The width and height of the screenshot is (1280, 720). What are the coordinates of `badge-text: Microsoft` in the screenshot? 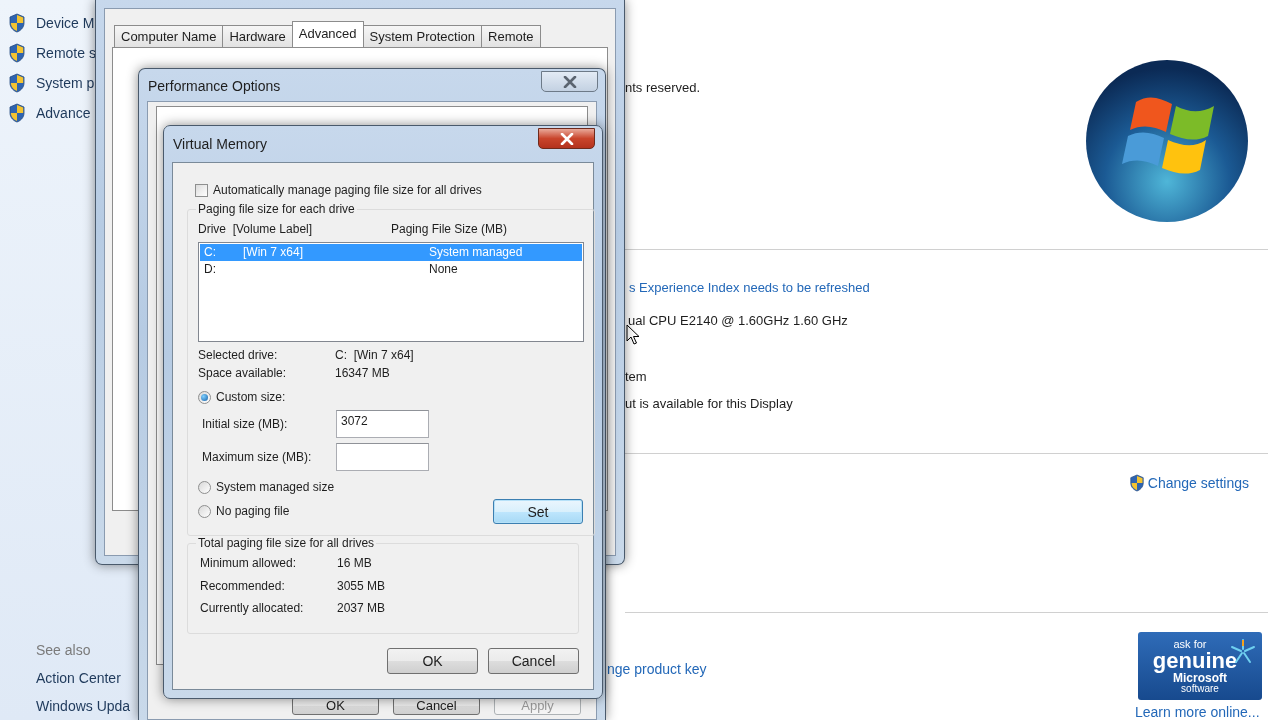 It's located at (1200, 677).